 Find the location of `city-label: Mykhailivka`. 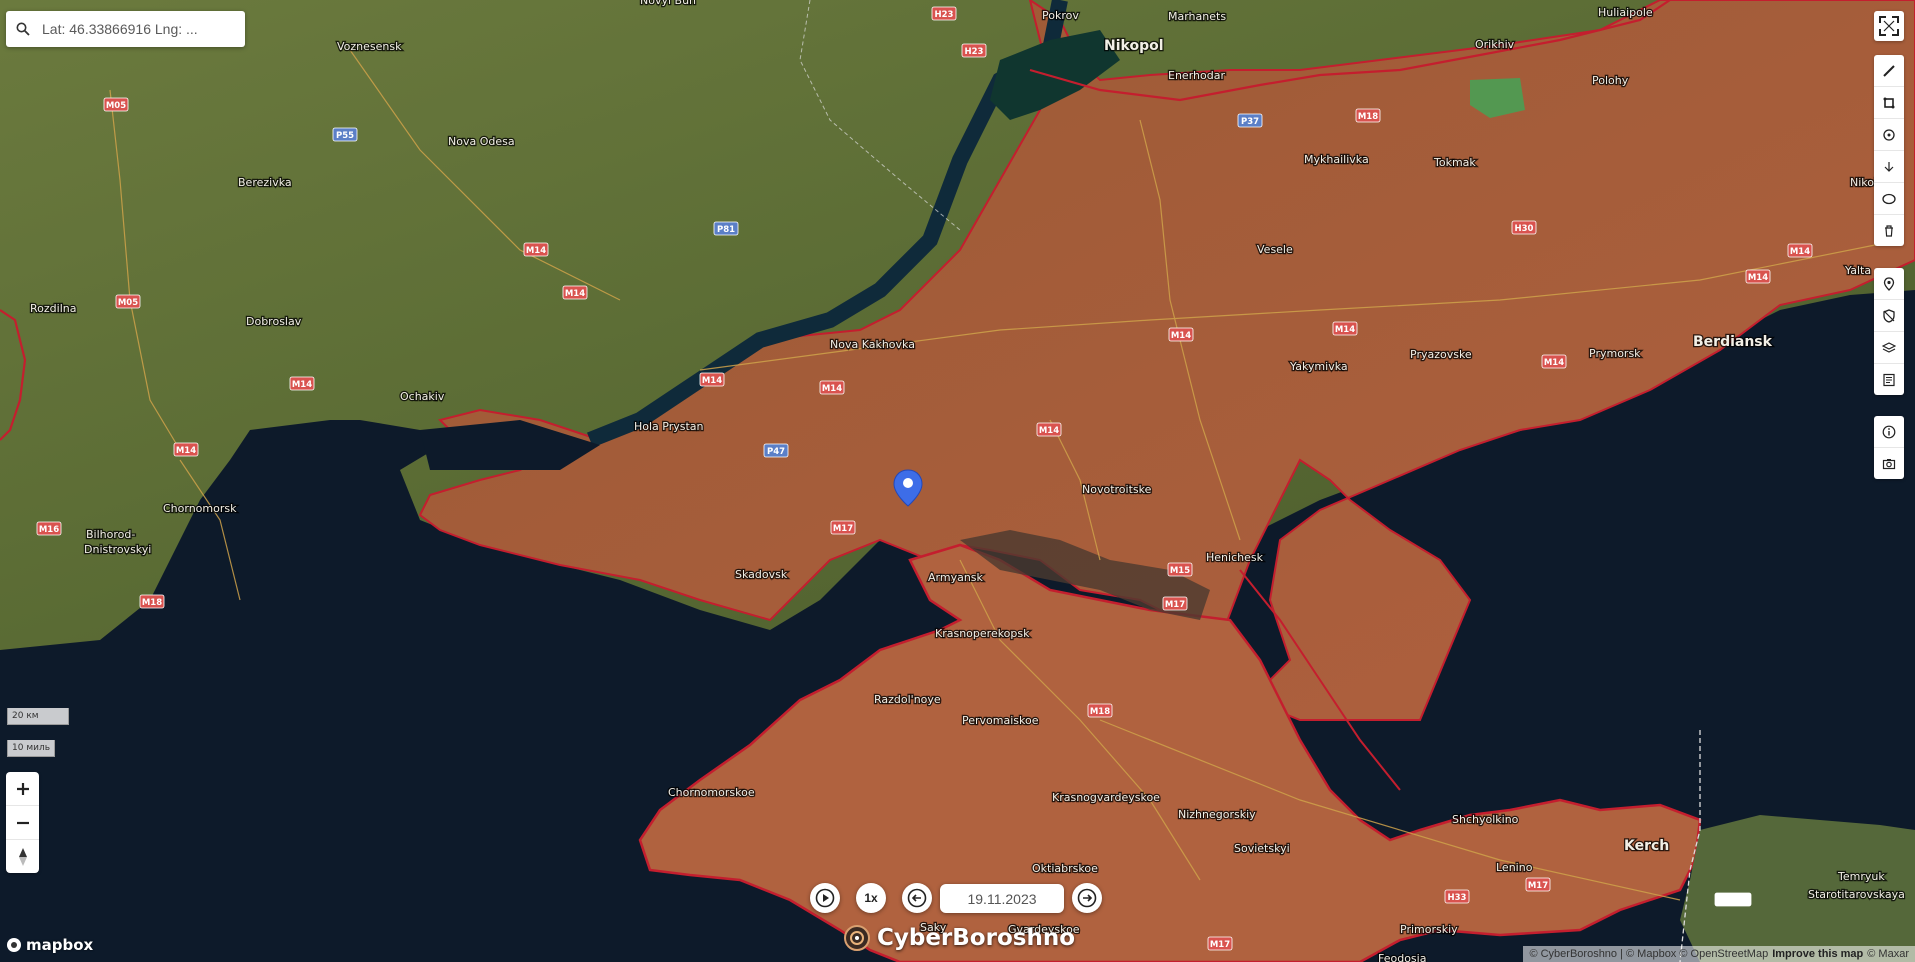

city-label: Mykhailivka is located at coordinates (1336, 159).